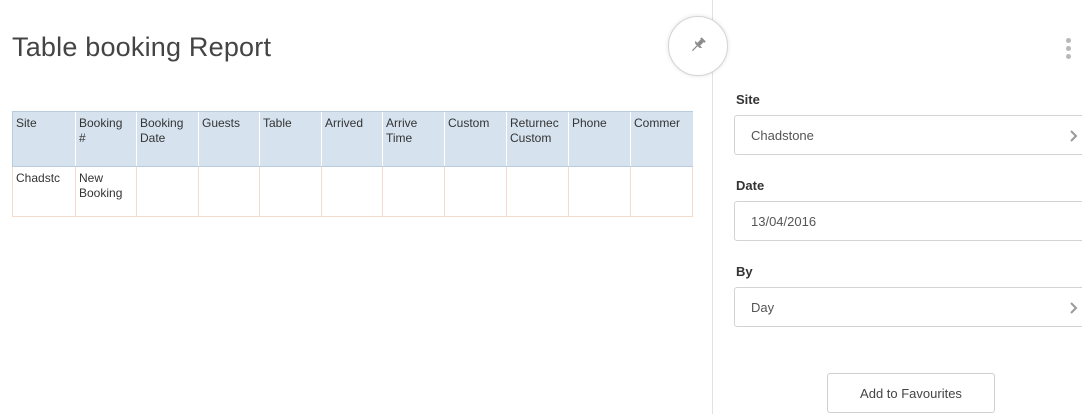 The width and height of the screenshot is (1082, 414). I want to click on cell-arrive-time, so click(413, 191).